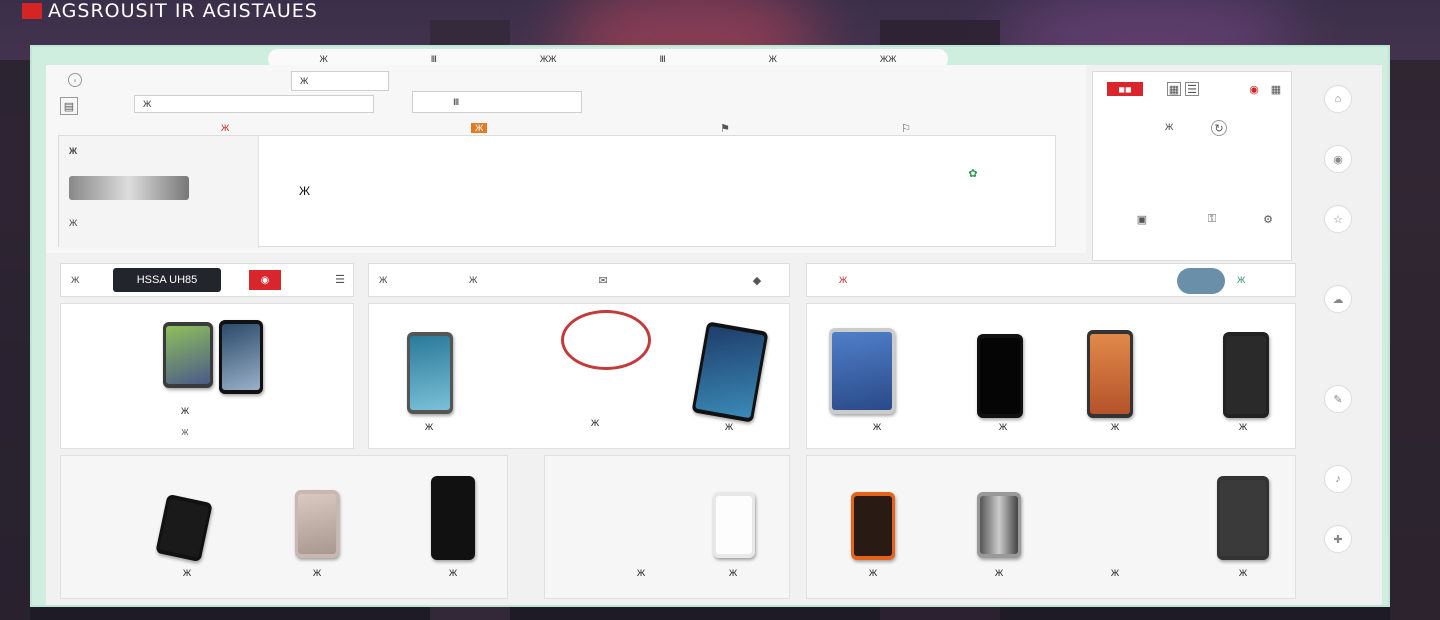  What do you see at coordinates (1276, 89) in the screenshot?
I see `apps-icon: ▦` at bounding box center [1276, 89].